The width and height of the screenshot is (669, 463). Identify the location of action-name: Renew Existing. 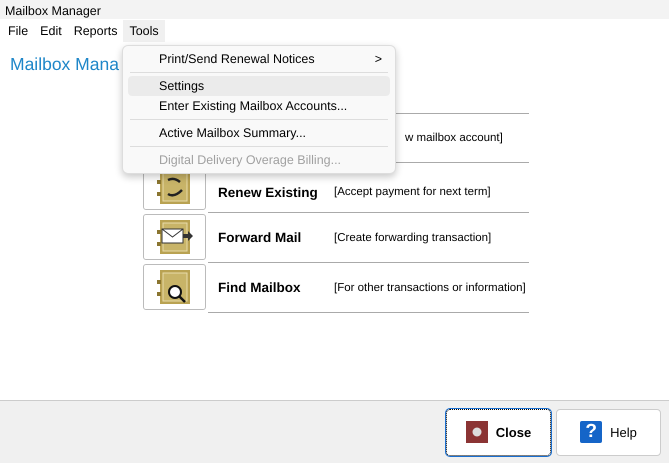
(268, 192).